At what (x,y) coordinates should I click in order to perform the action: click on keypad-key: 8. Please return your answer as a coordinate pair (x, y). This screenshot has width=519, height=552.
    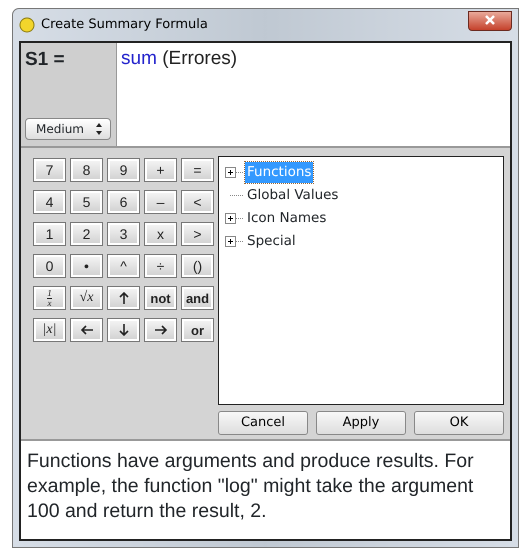
    Looking at the image, I should click on (86, 170).